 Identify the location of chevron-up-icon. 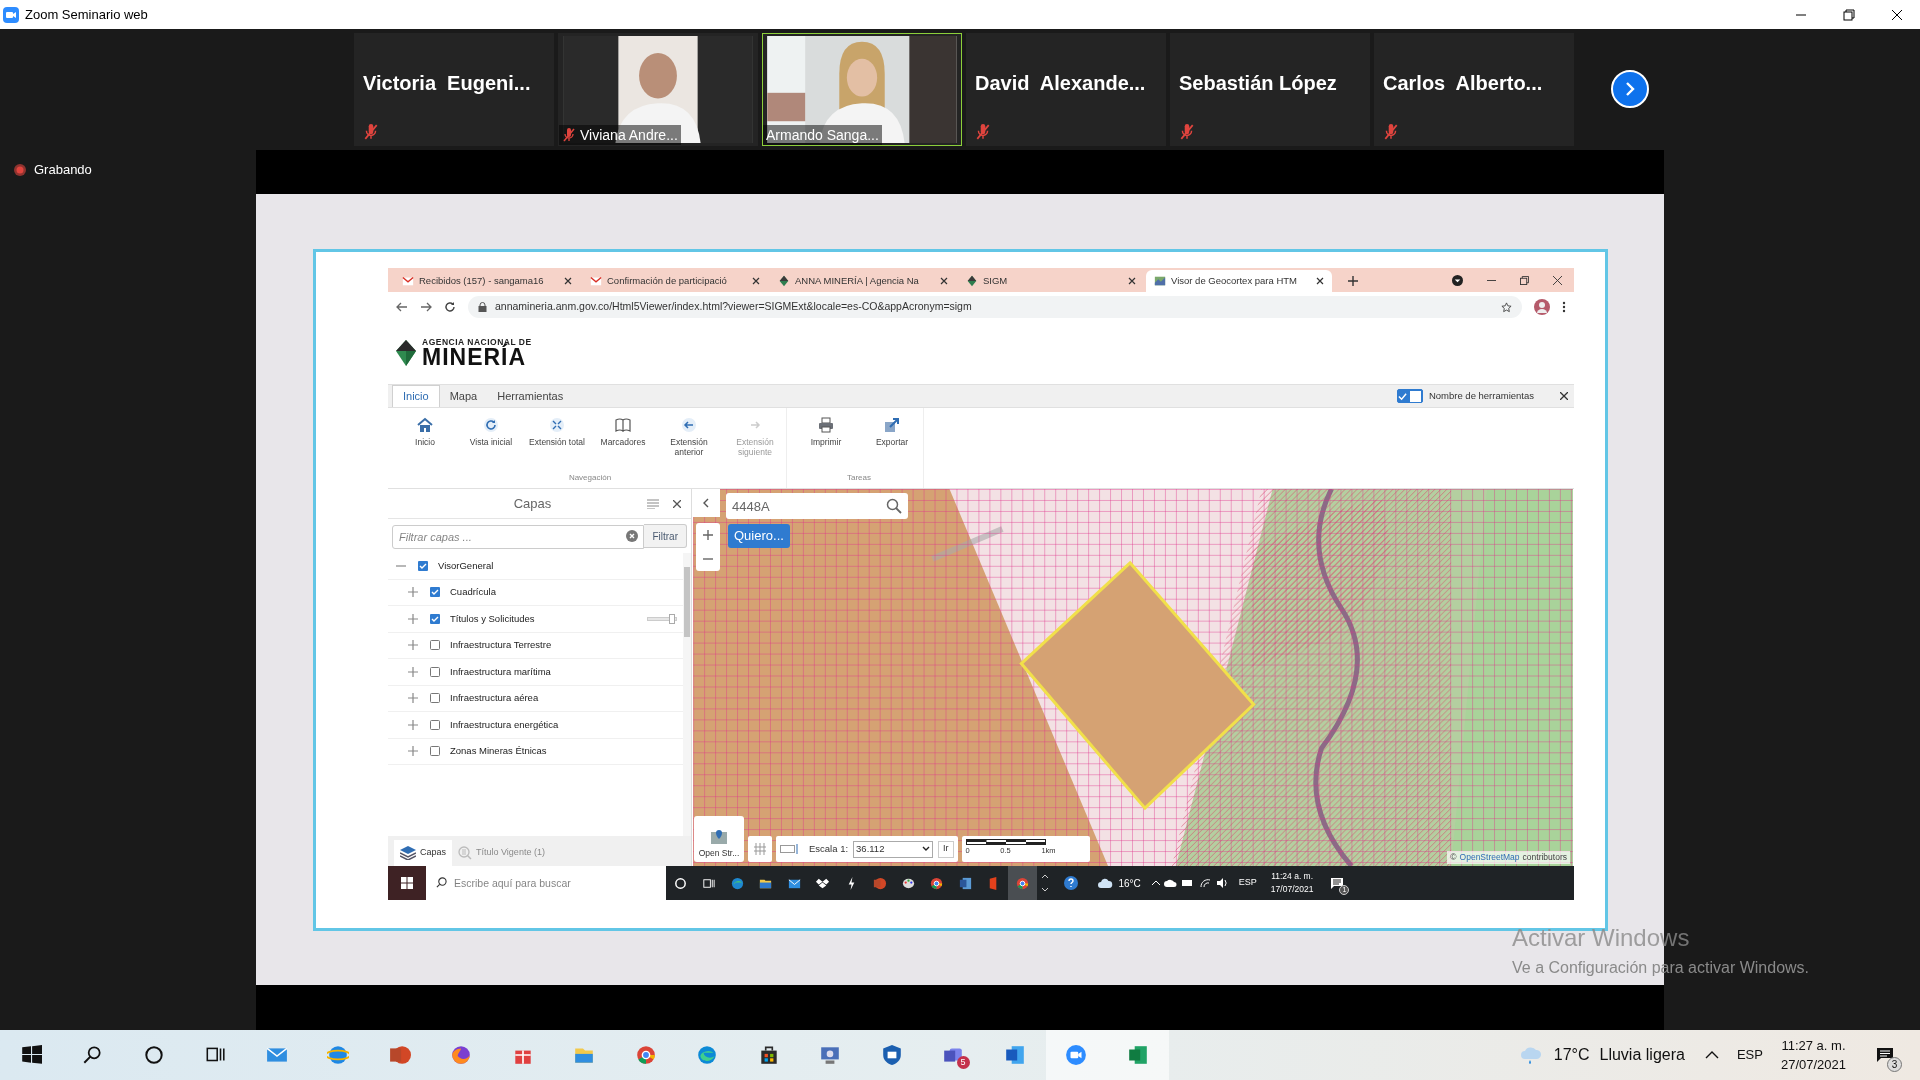
(1711, 1055).